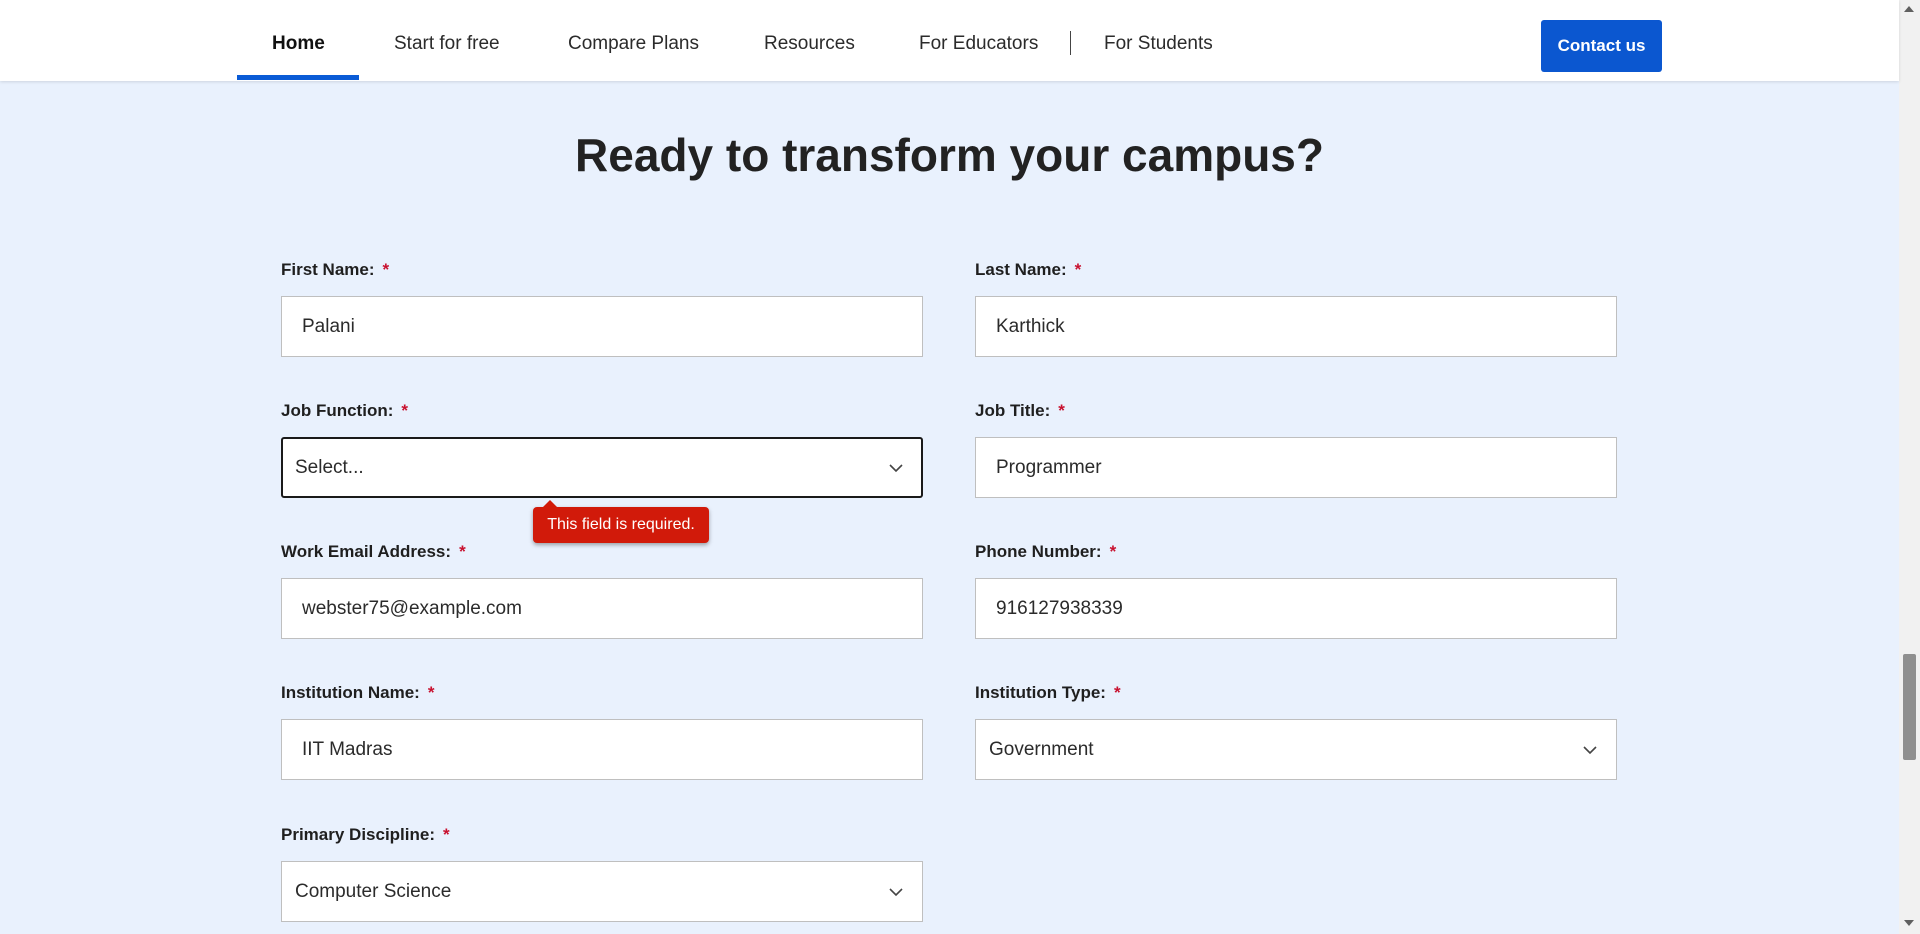 The height and width of the screenshot is (934, 1920). What do you see at coordinates (350, 692) in the screenshot?
I see `institution-name-label-text: Institution Name:` at bounding box center [350, 692].